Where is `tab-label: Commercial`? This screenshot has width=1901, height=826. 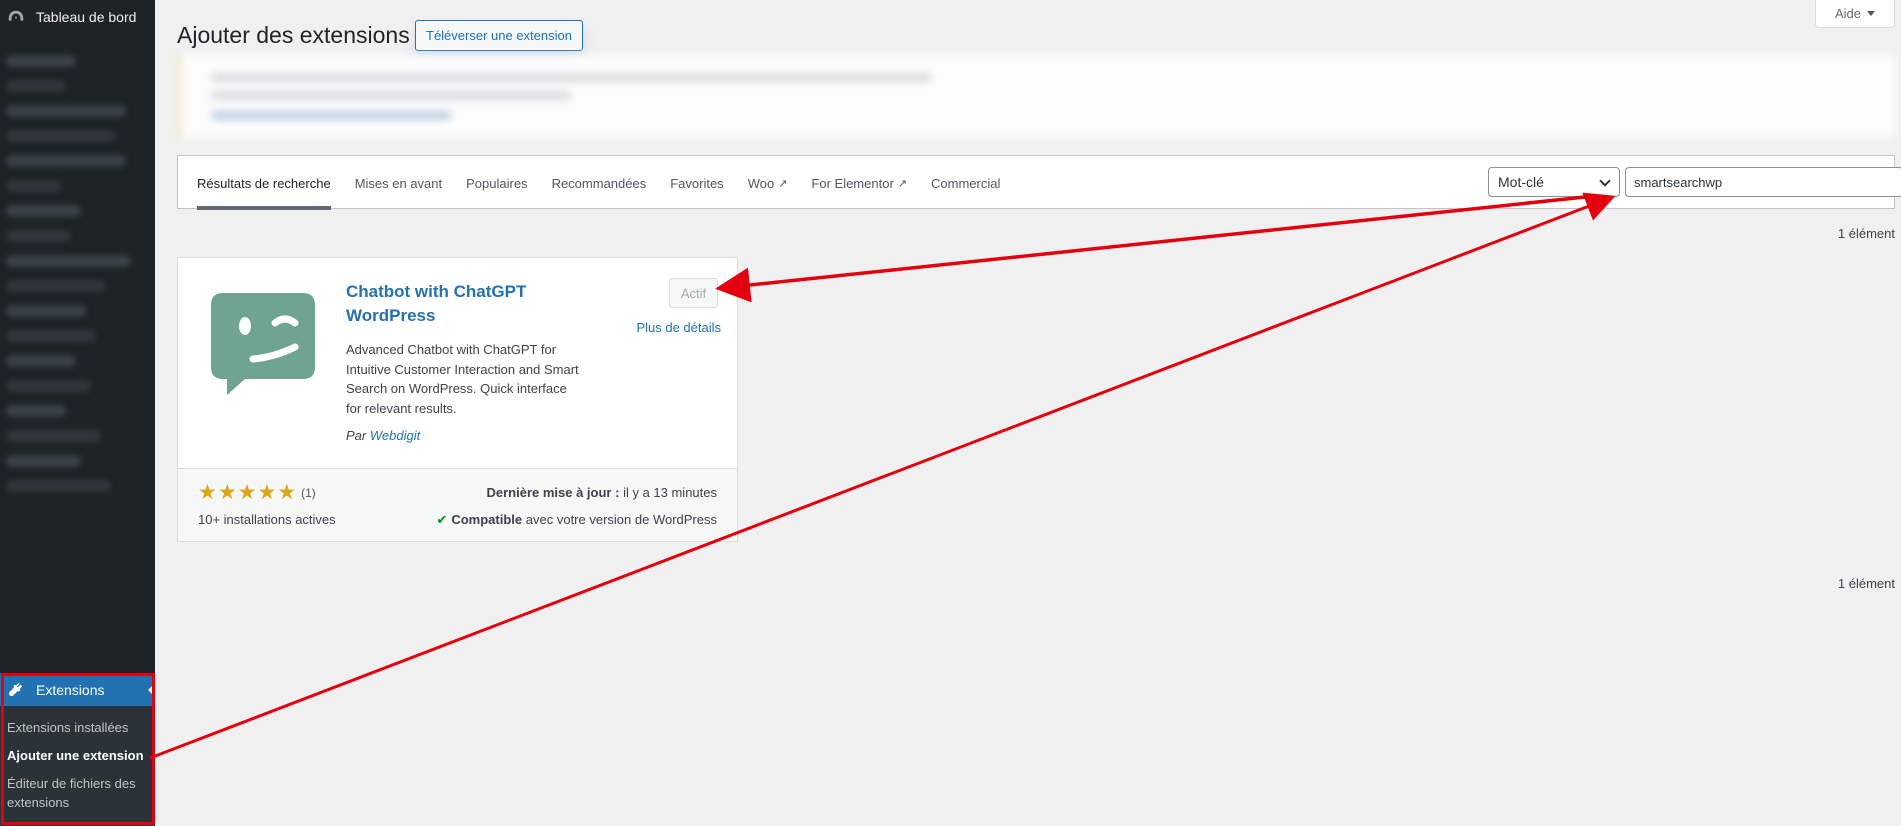
tab-label: Commercial is located at coordinates (966, 183).